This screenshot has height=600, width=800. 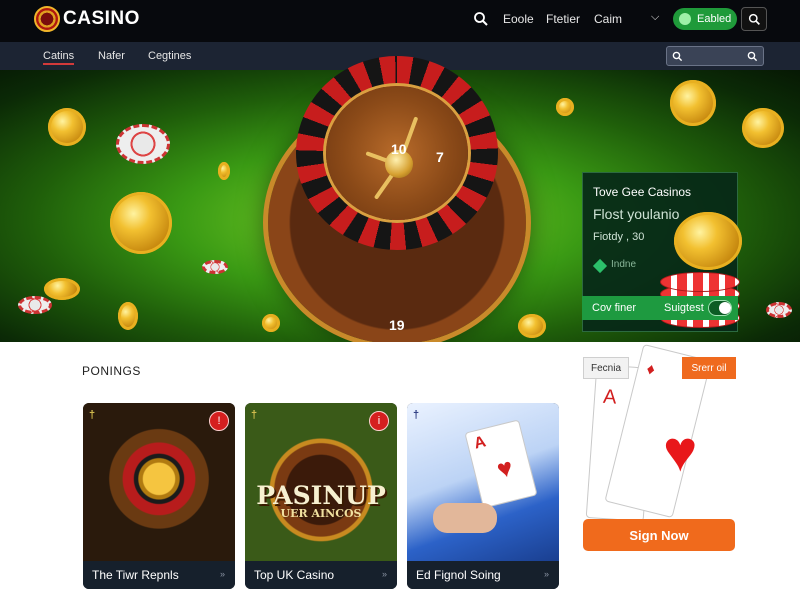 I want to click on toggle-knob, so click(x=725, y=308).